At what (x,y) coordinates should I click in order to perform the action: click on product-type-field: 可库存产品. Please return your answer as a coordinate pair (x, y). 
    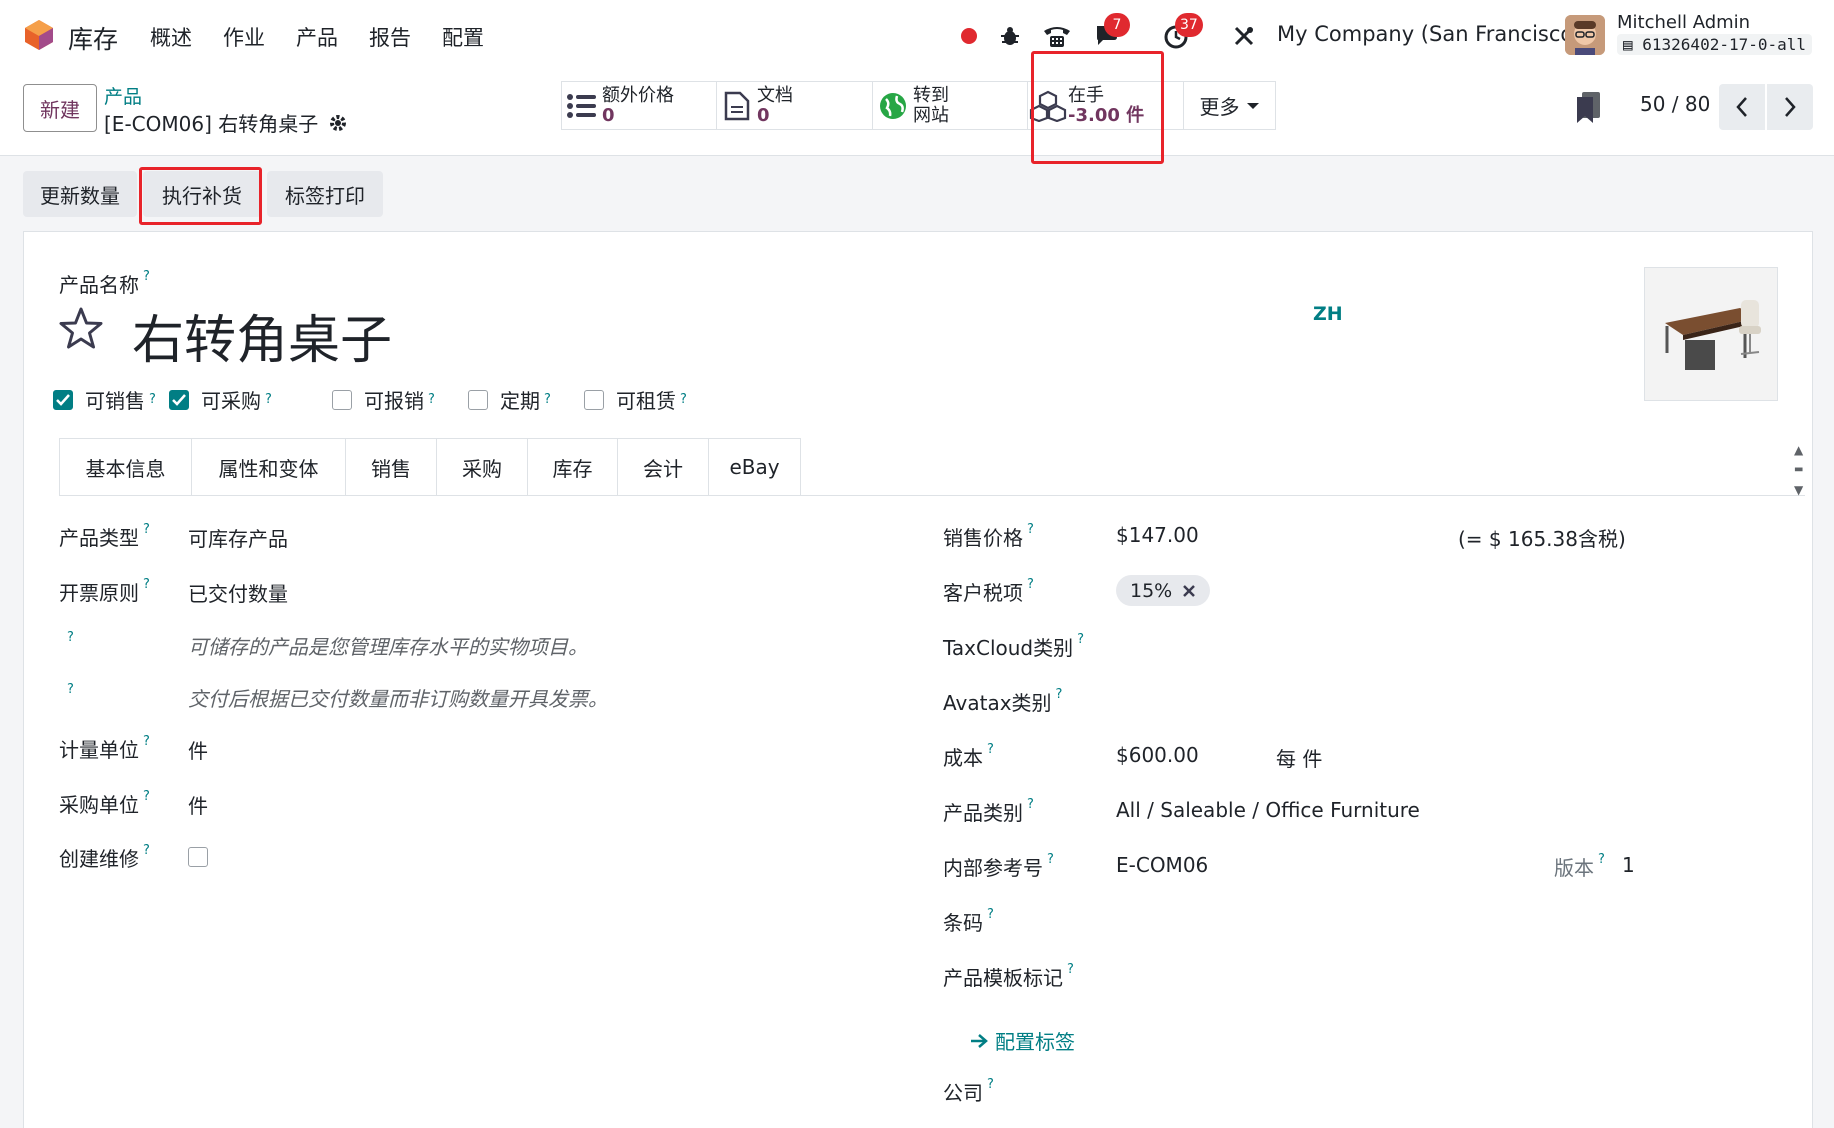
    Looking at the image, I should click on (238, 537).